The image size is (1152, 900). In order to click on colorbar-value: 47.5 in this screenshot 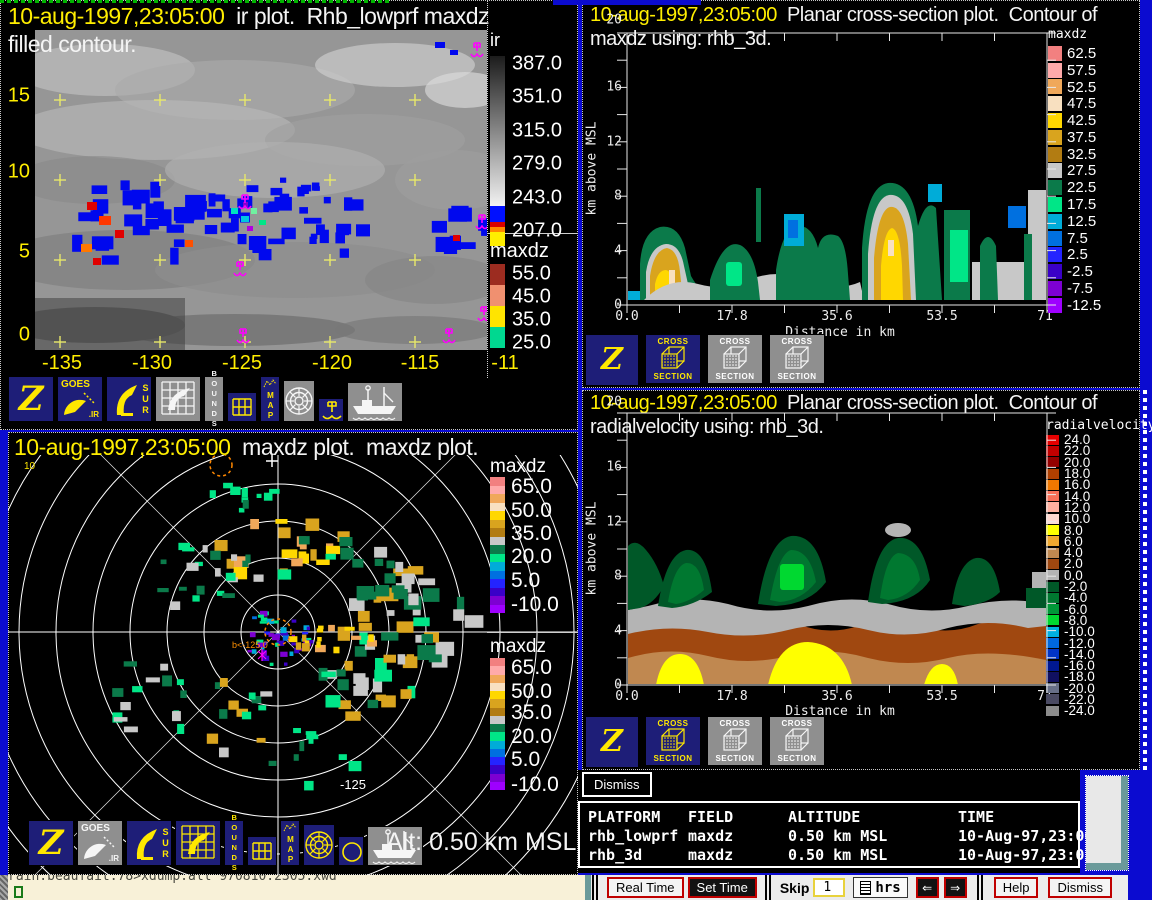, I will do `click(1082, 104)`.